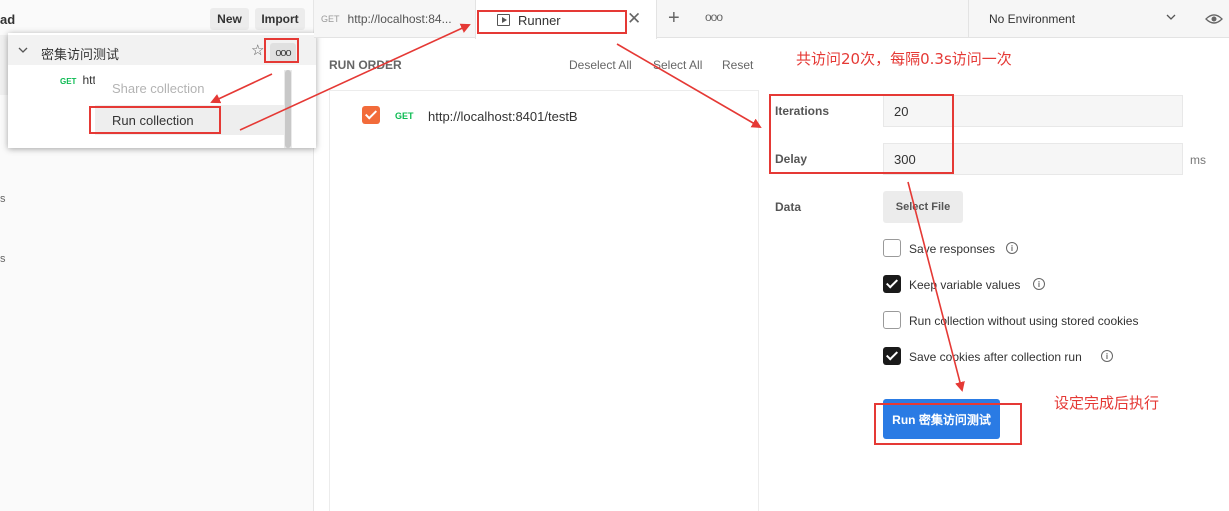 This screenshot has width=1229, height=511. What do you see at coordinates (365, 65) in the screenshot?
I see `run-order-title: RUN ORDER` at bounding box center [365, 65].